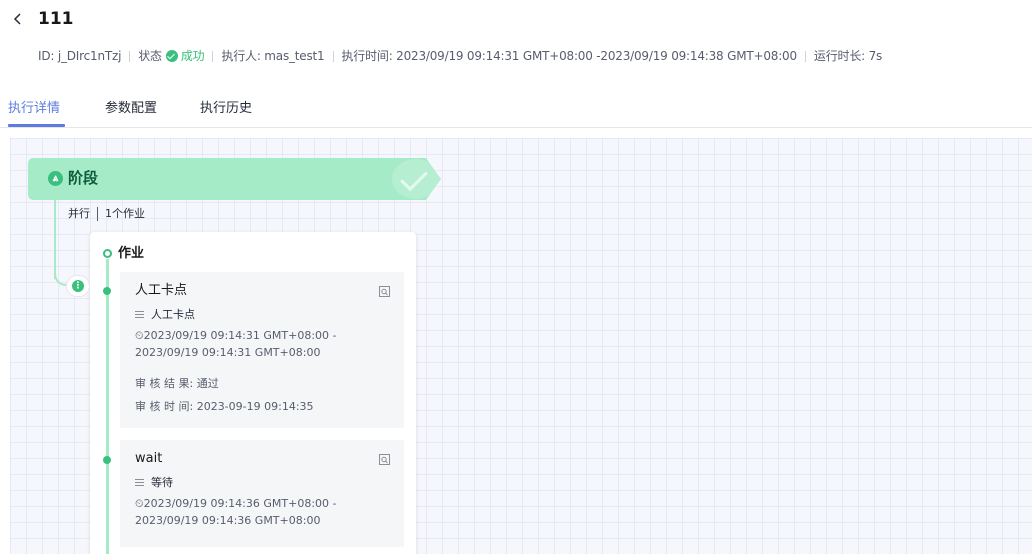  What do you see at coordinates (80, 56) in the screenshot?
I see `execution-id: ID: j_DIrc1nTzj` at bounding box center [80, 56].